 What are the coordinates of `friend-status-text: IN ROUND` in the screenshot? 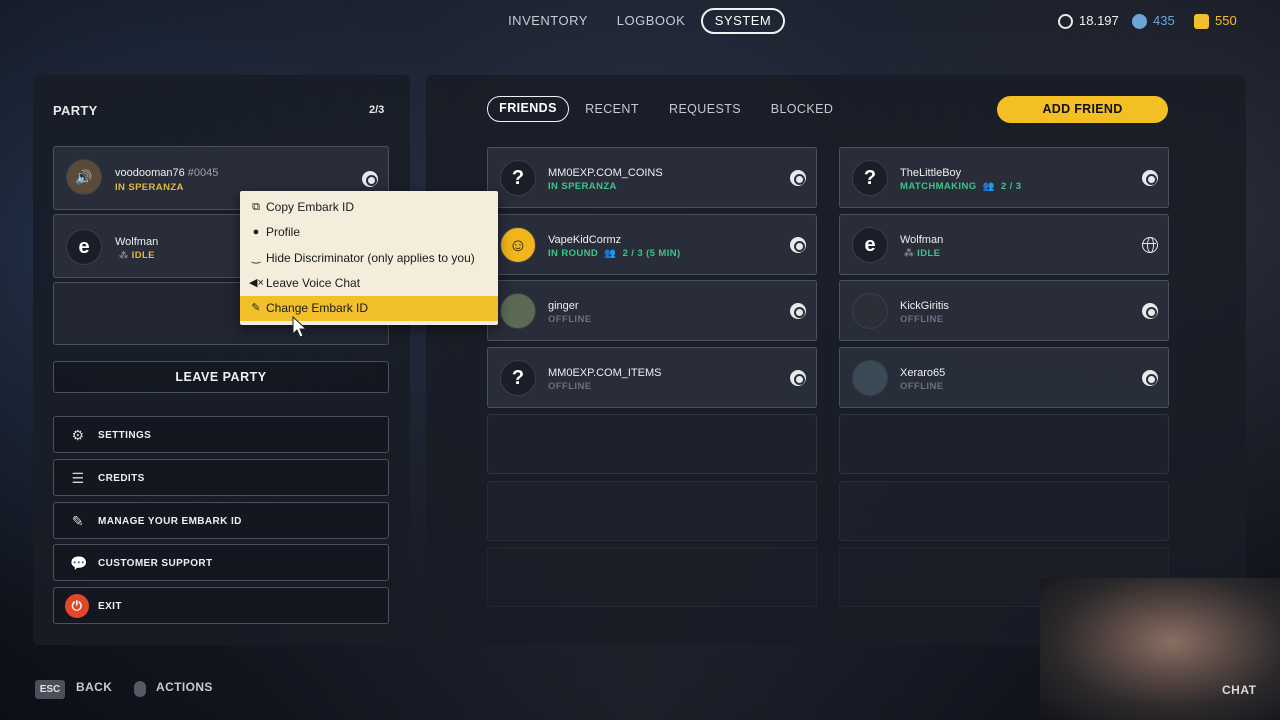 It's located at (573, 253).